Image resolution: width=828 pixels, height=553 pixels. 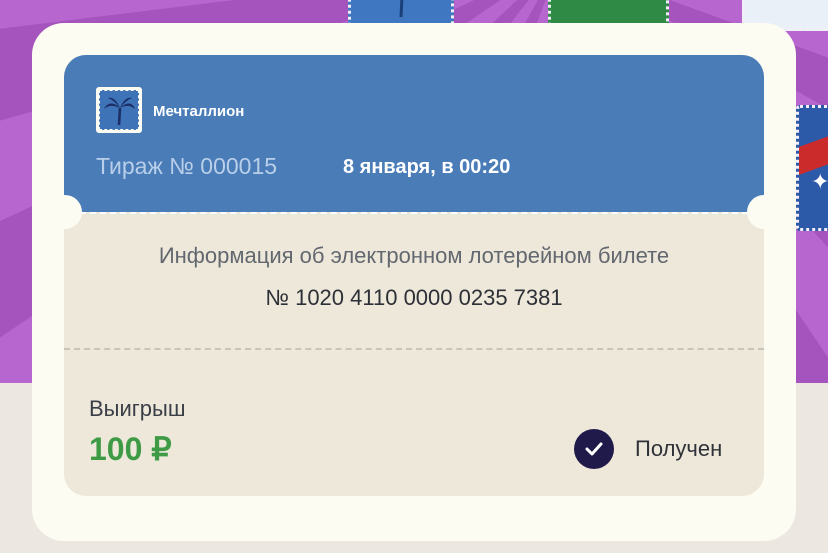 I want to click on status-badge: Получен, so click(x=648, y=449).